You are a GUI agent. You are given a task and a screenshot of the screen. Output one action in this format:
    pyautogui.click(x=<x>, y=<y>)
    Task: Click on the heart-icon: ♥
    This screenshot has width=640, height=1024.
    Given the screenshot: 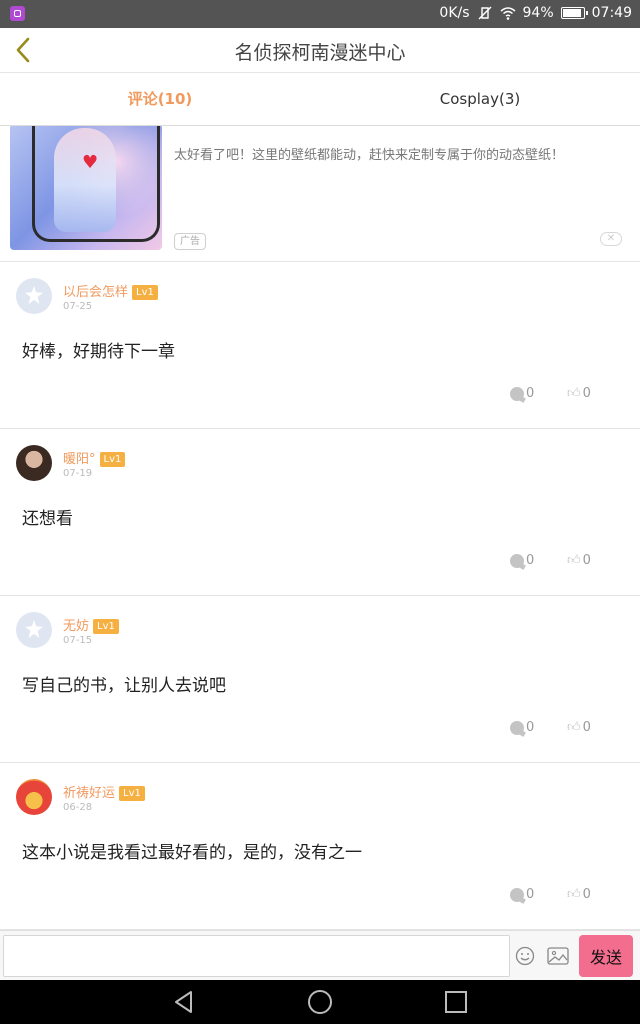 What is the action you would take?
    pyautogui.click(x=90, y=162)
    